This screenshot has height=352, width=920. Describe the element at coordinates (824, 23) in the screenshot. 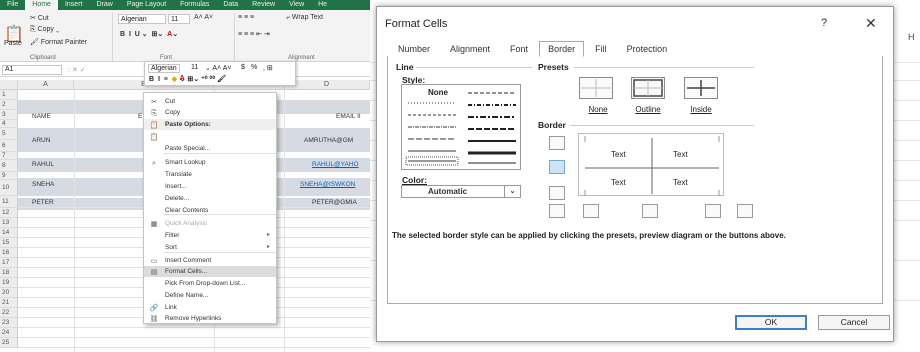

I see `help-button: ?` at that location.